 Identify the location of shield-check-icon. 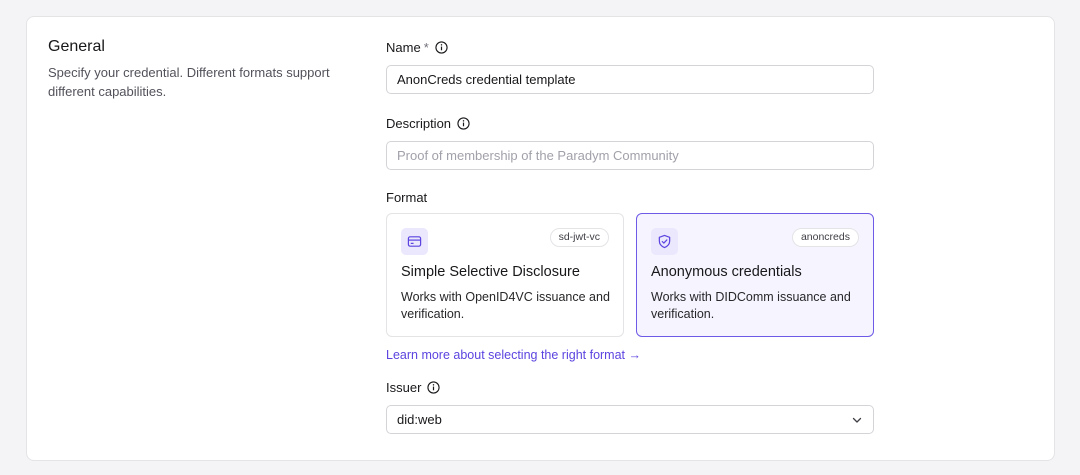
(664, 241).